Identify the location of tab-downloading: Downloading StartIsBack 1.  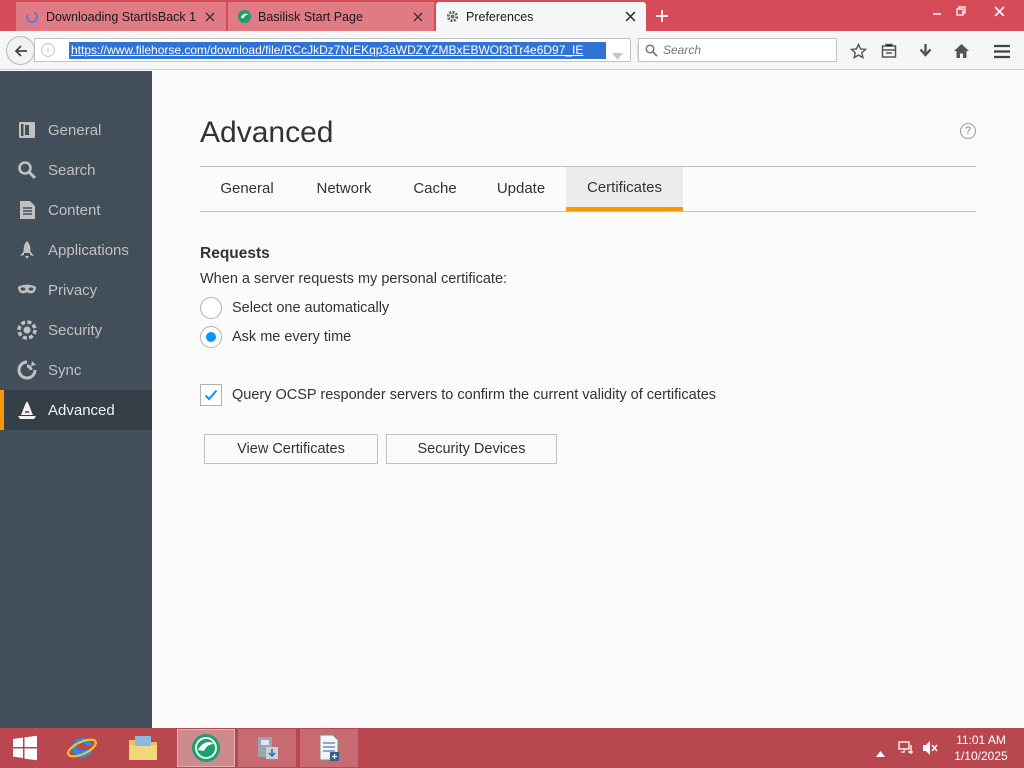
(121, 16).